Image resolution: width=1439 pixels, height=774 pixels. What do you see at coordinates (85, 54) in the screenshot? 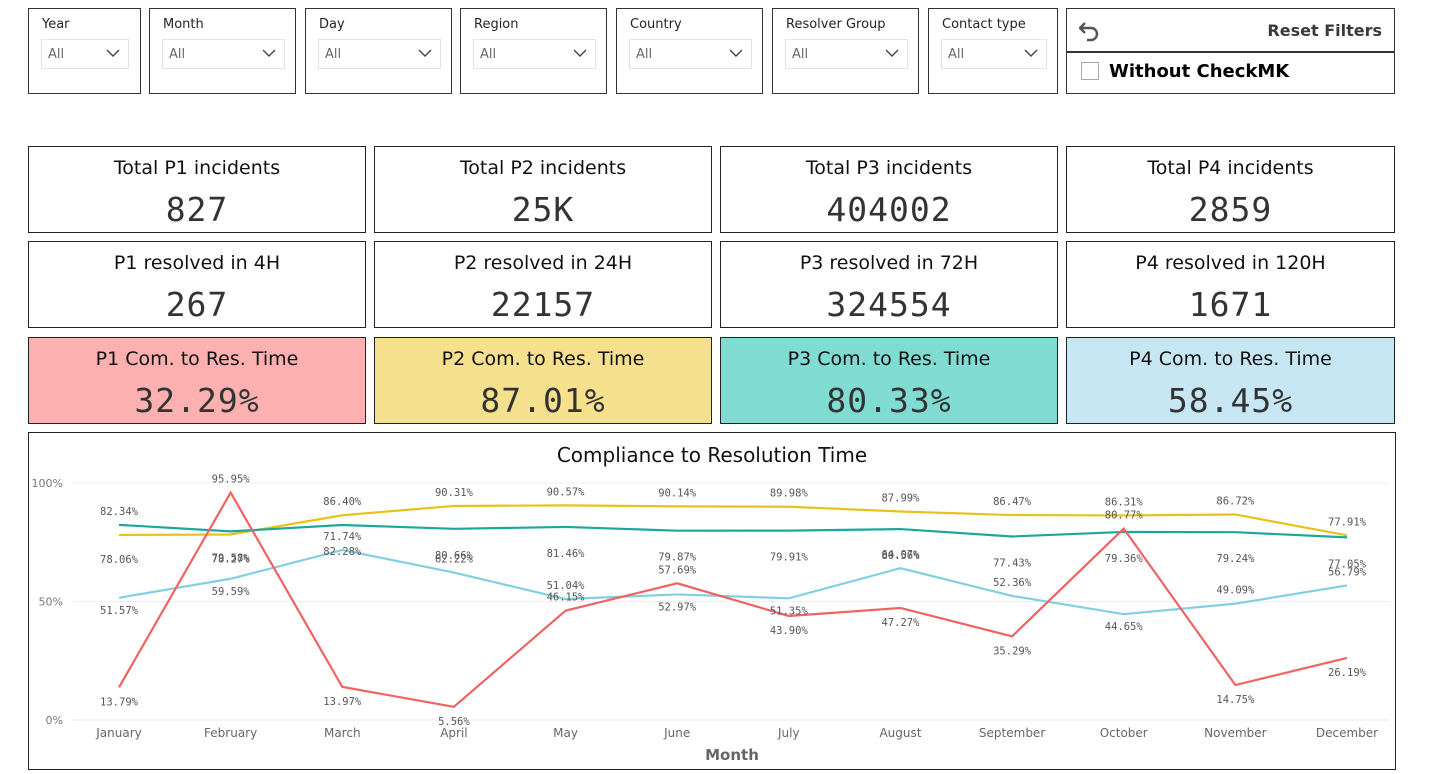
I see `year-dropdown: All` at bounding box center [85, 54].